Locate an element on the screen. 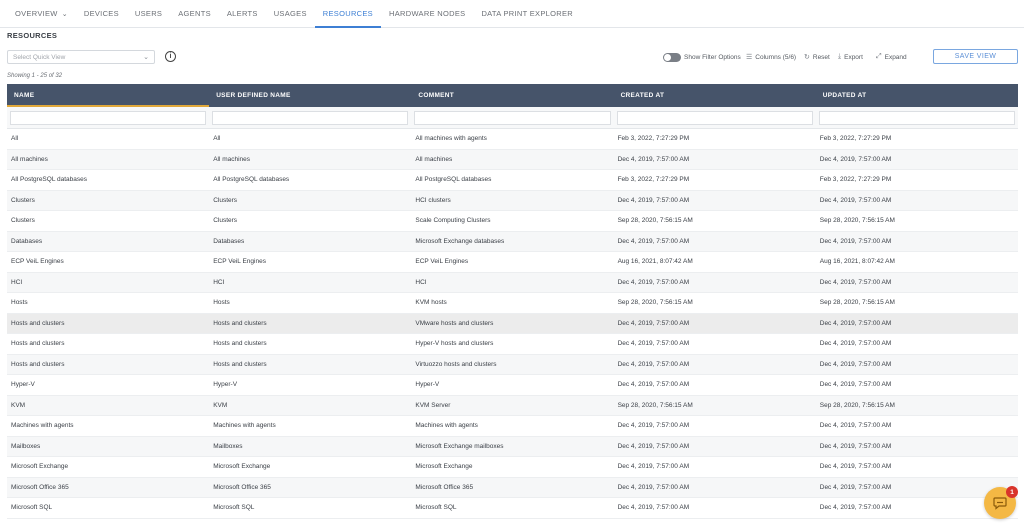 This screenshot has height=528, width=1024. columns-button: ☰ Columns (5/6) is located at coordinates (771, 57).